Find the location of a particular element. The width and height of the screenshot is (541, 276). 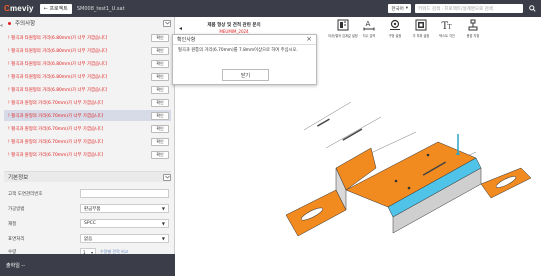

search-input: 키워드 검색 · 프로젝트/설계명으로 검색 is located at coordinates (469, 8).